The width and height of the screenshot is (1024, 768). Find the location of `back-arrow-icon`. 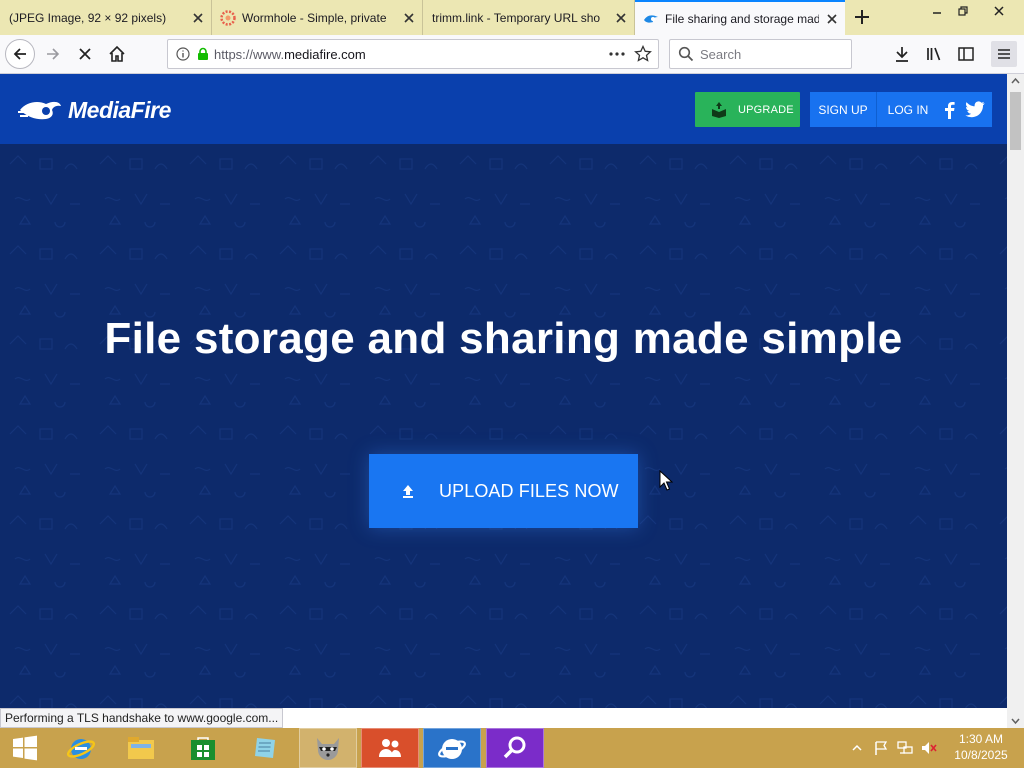

back-arrow-icon is located at coordinates (19, 54).